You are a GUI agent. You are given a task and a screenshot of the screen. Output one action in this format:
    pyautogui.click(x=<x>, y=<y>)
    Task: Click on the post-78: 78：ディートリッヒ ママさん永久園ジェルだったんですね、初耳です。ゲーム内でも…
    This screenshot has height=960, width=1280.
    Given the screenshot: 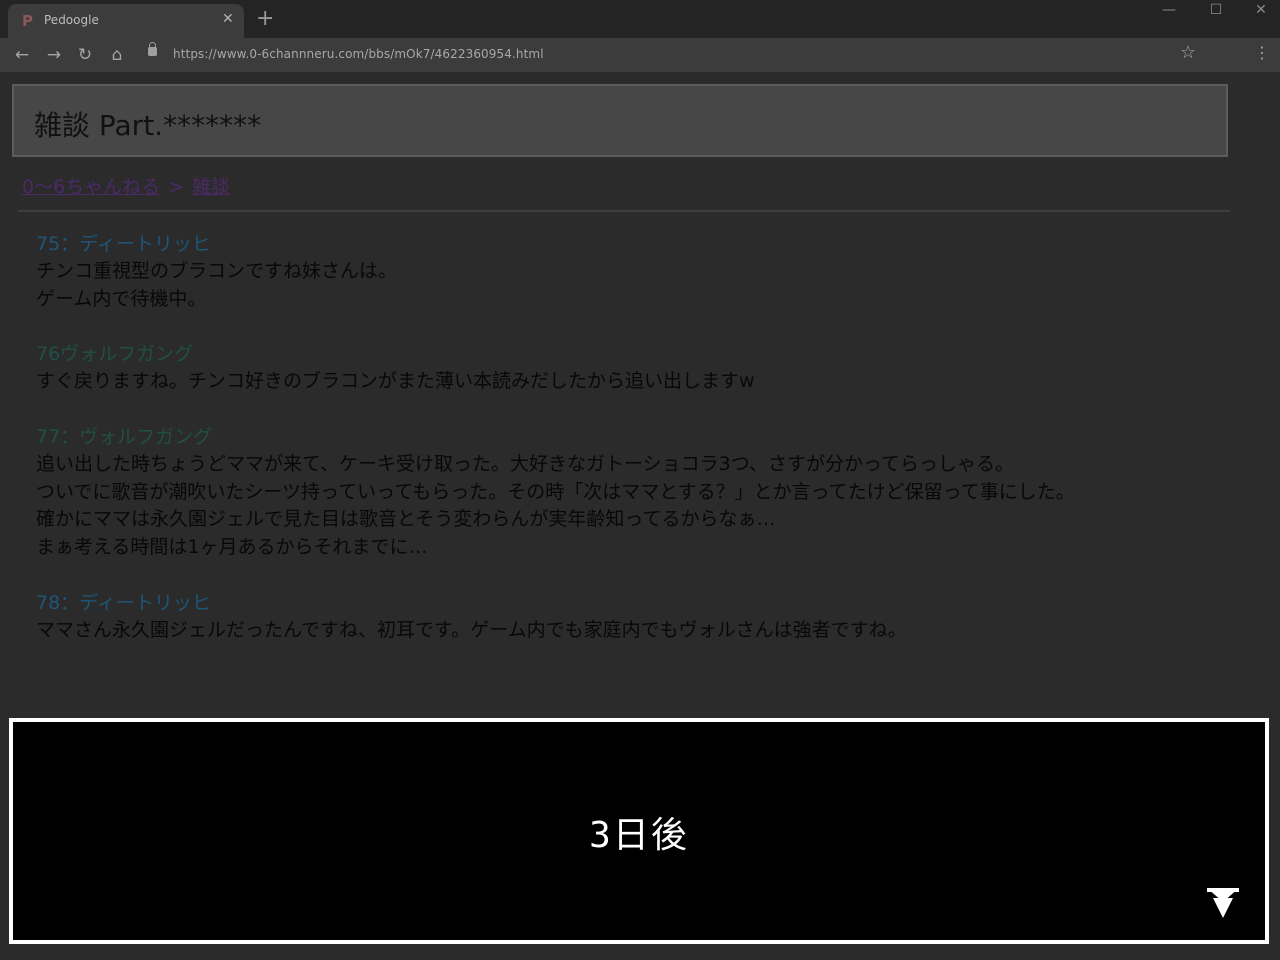 What is the action you would take?
    pyautogui.click(x=471, y=617)
    